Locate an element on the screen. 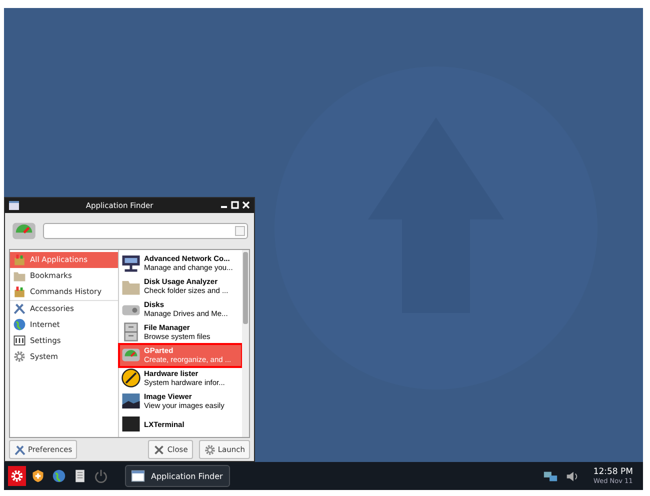  cabinet-icon is located at coordinates (131, 332).